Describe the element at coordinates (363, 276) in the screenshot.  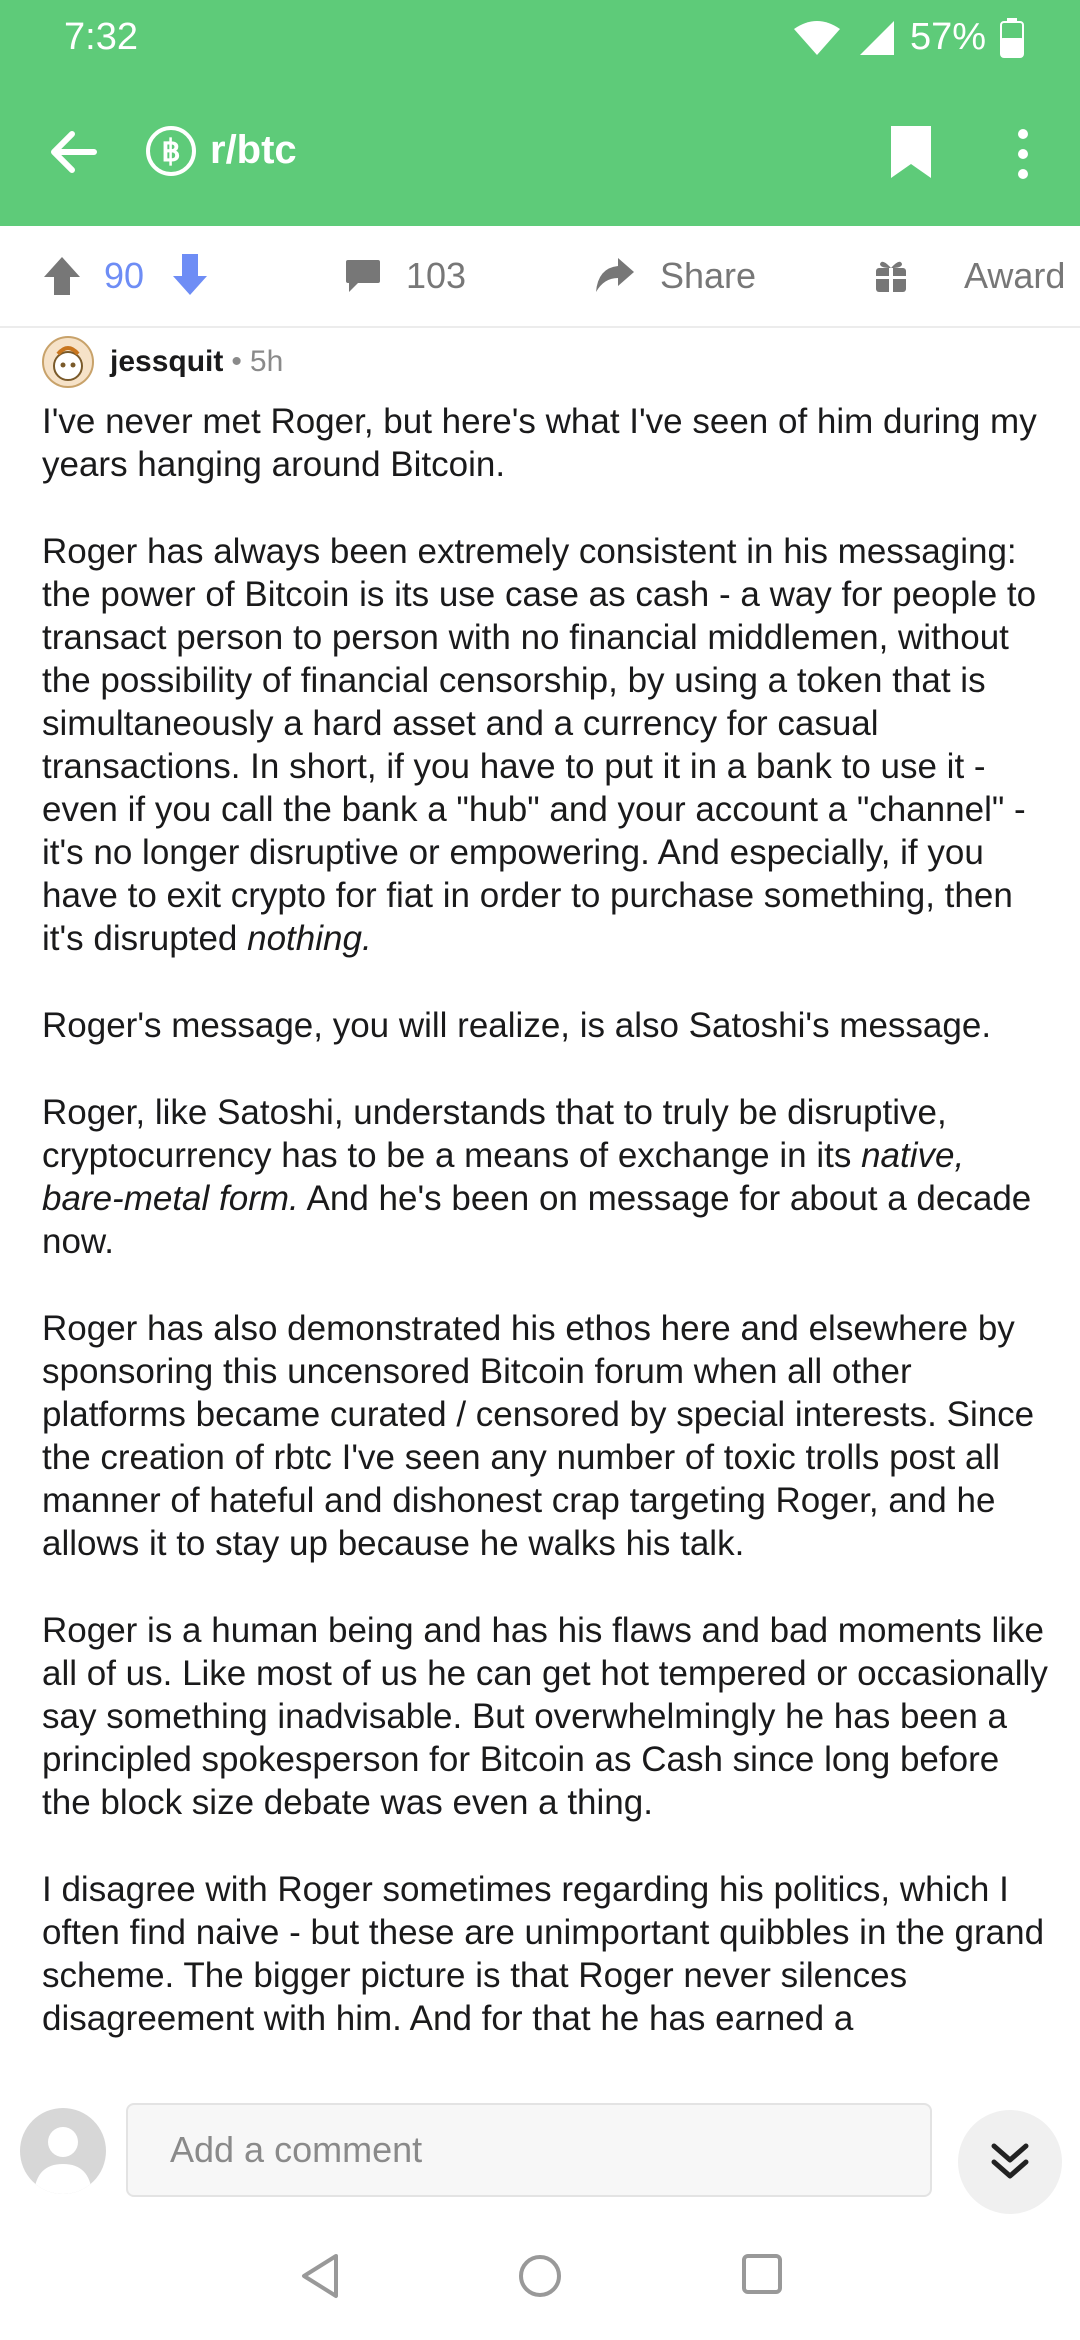
I see `comment-bubble-icon` at that location.